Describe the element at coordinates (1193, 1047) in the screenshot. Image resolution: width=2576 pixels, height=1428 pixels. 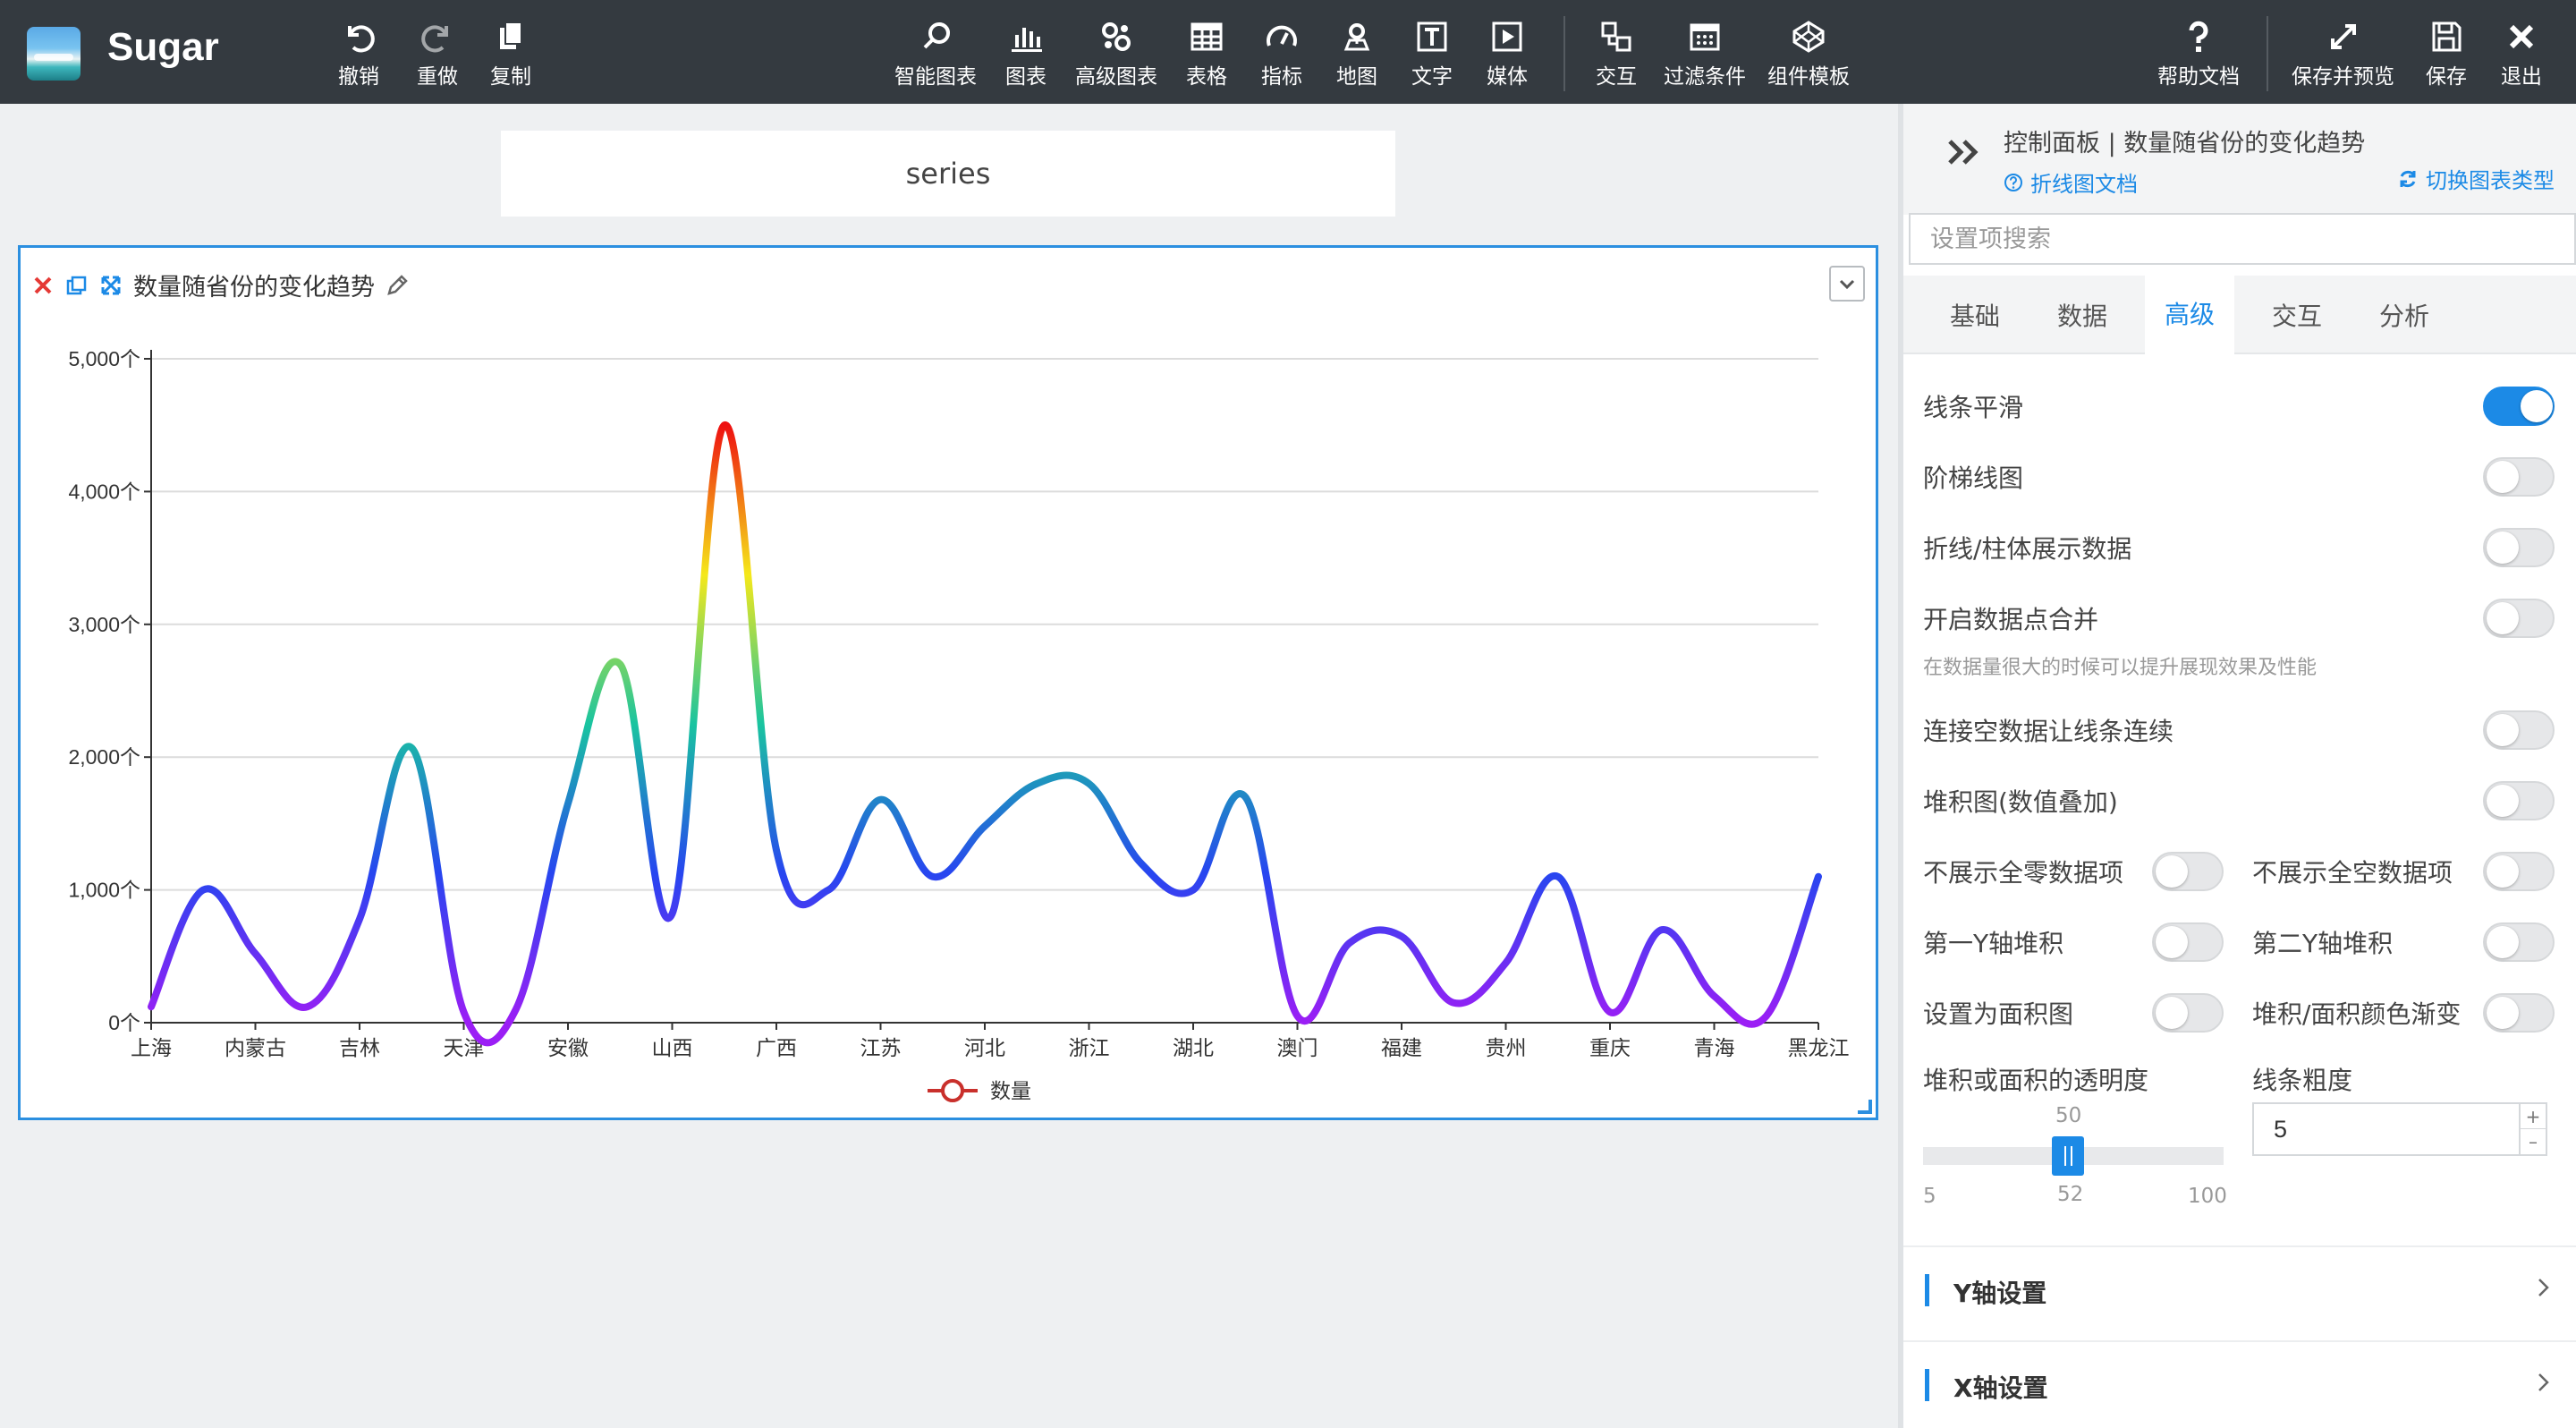
I see `x-tick-label: 湖北` at that location.